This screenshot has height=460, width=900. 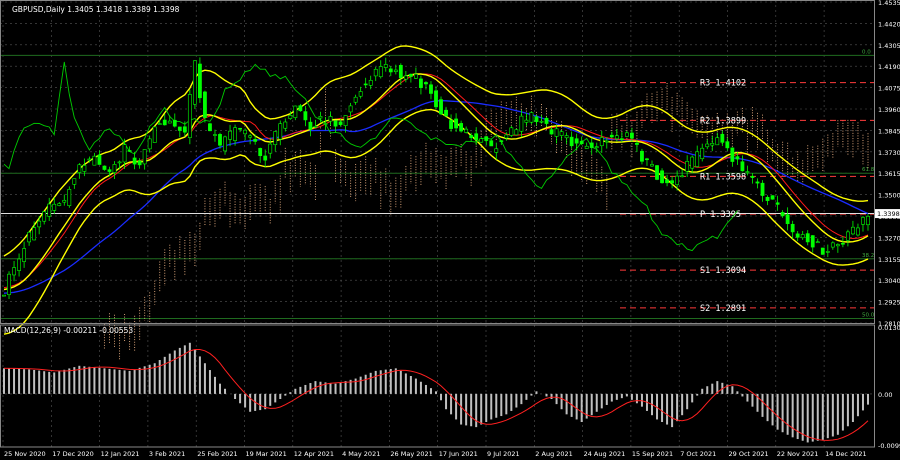 What do you see at coordinates (698, 454) in the screenshot?
I see `x-tick-label: 7 Oct 2021` at bounding box center [698, 454].